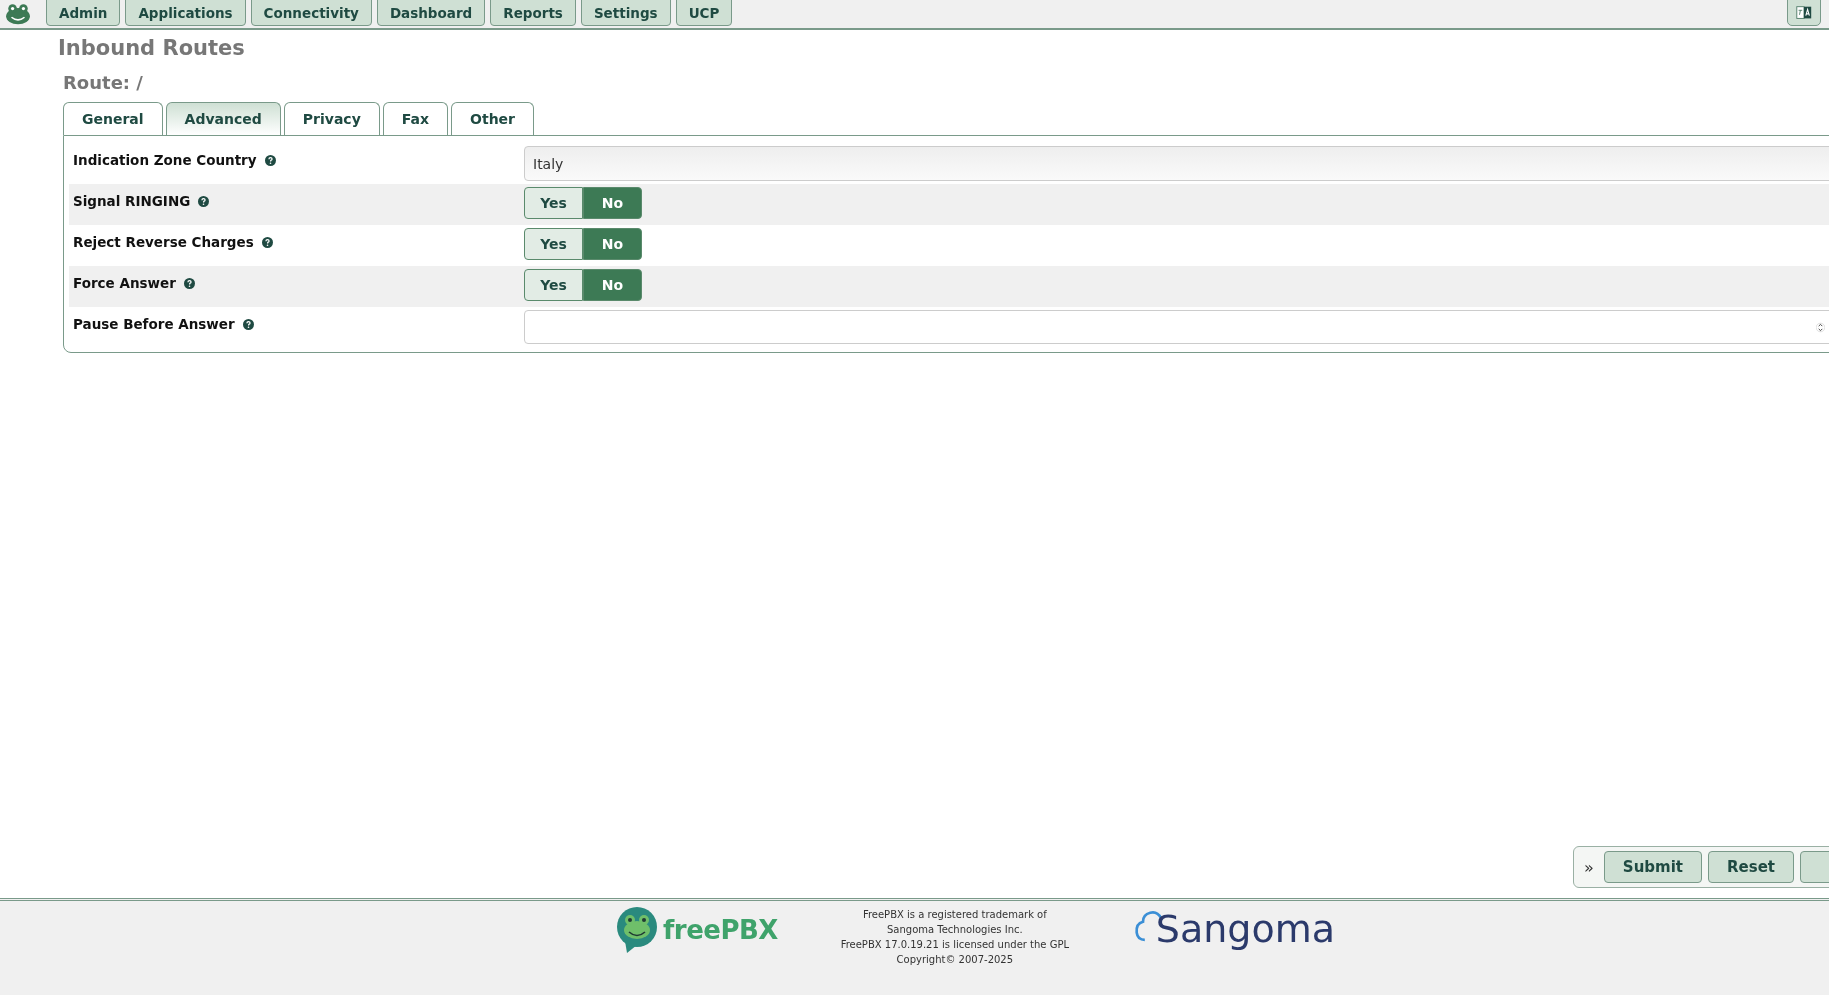 Image resolution: width=1829 pixels, height=995 pixels. I want to click on footer-text: Sangoma Technologies Inc., so click(954, 930).